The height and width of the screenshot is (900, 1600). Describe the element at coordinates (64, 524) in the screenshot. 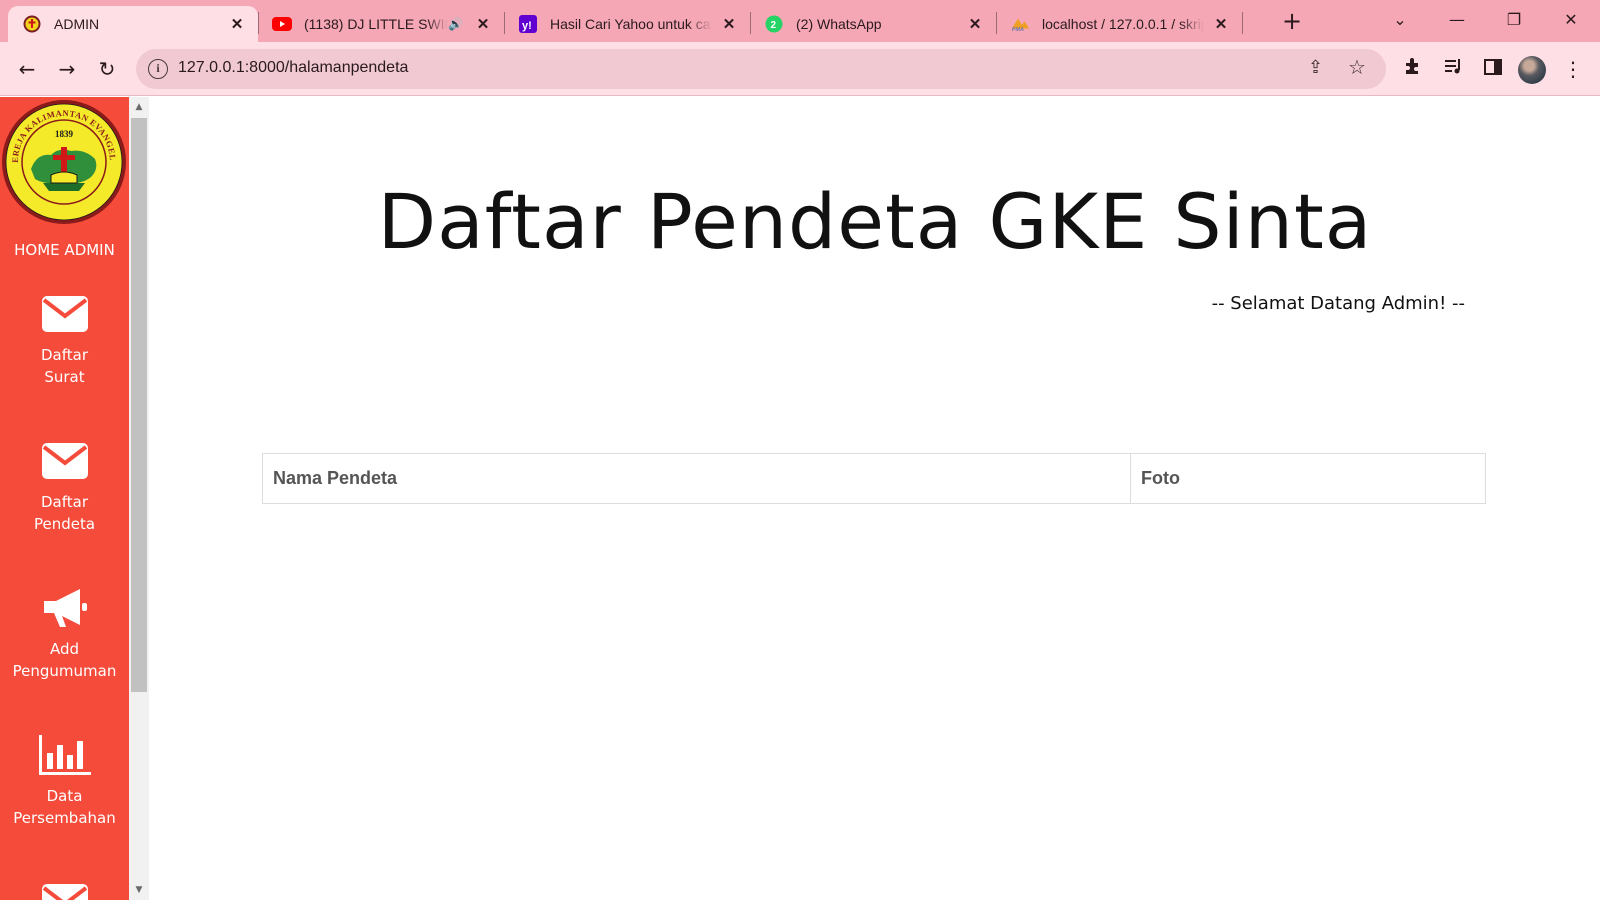

I see `sidebar-item-label: Pendeta` at that location.